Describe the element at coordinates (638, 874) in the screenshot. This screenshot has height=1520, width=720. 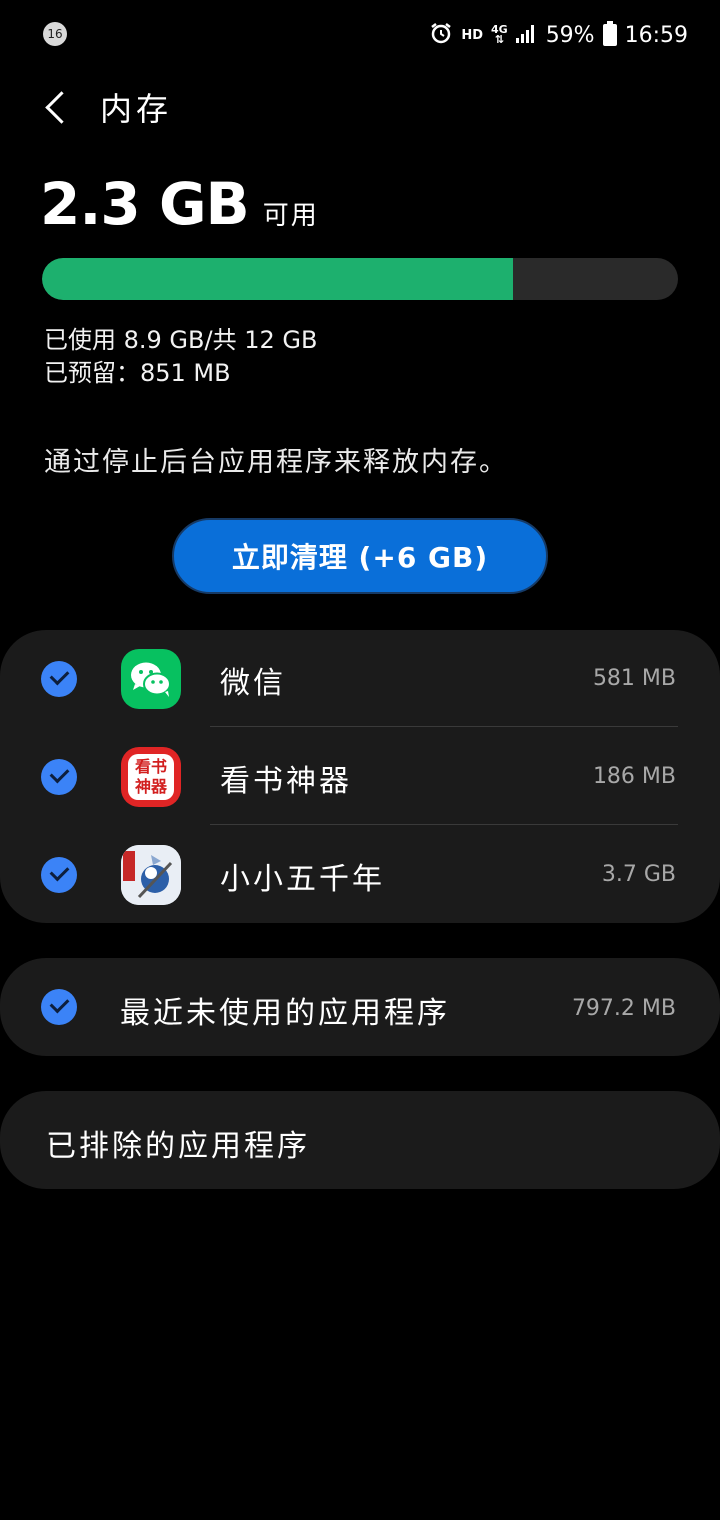
I see `app-size: 3.7 GB` at that location.